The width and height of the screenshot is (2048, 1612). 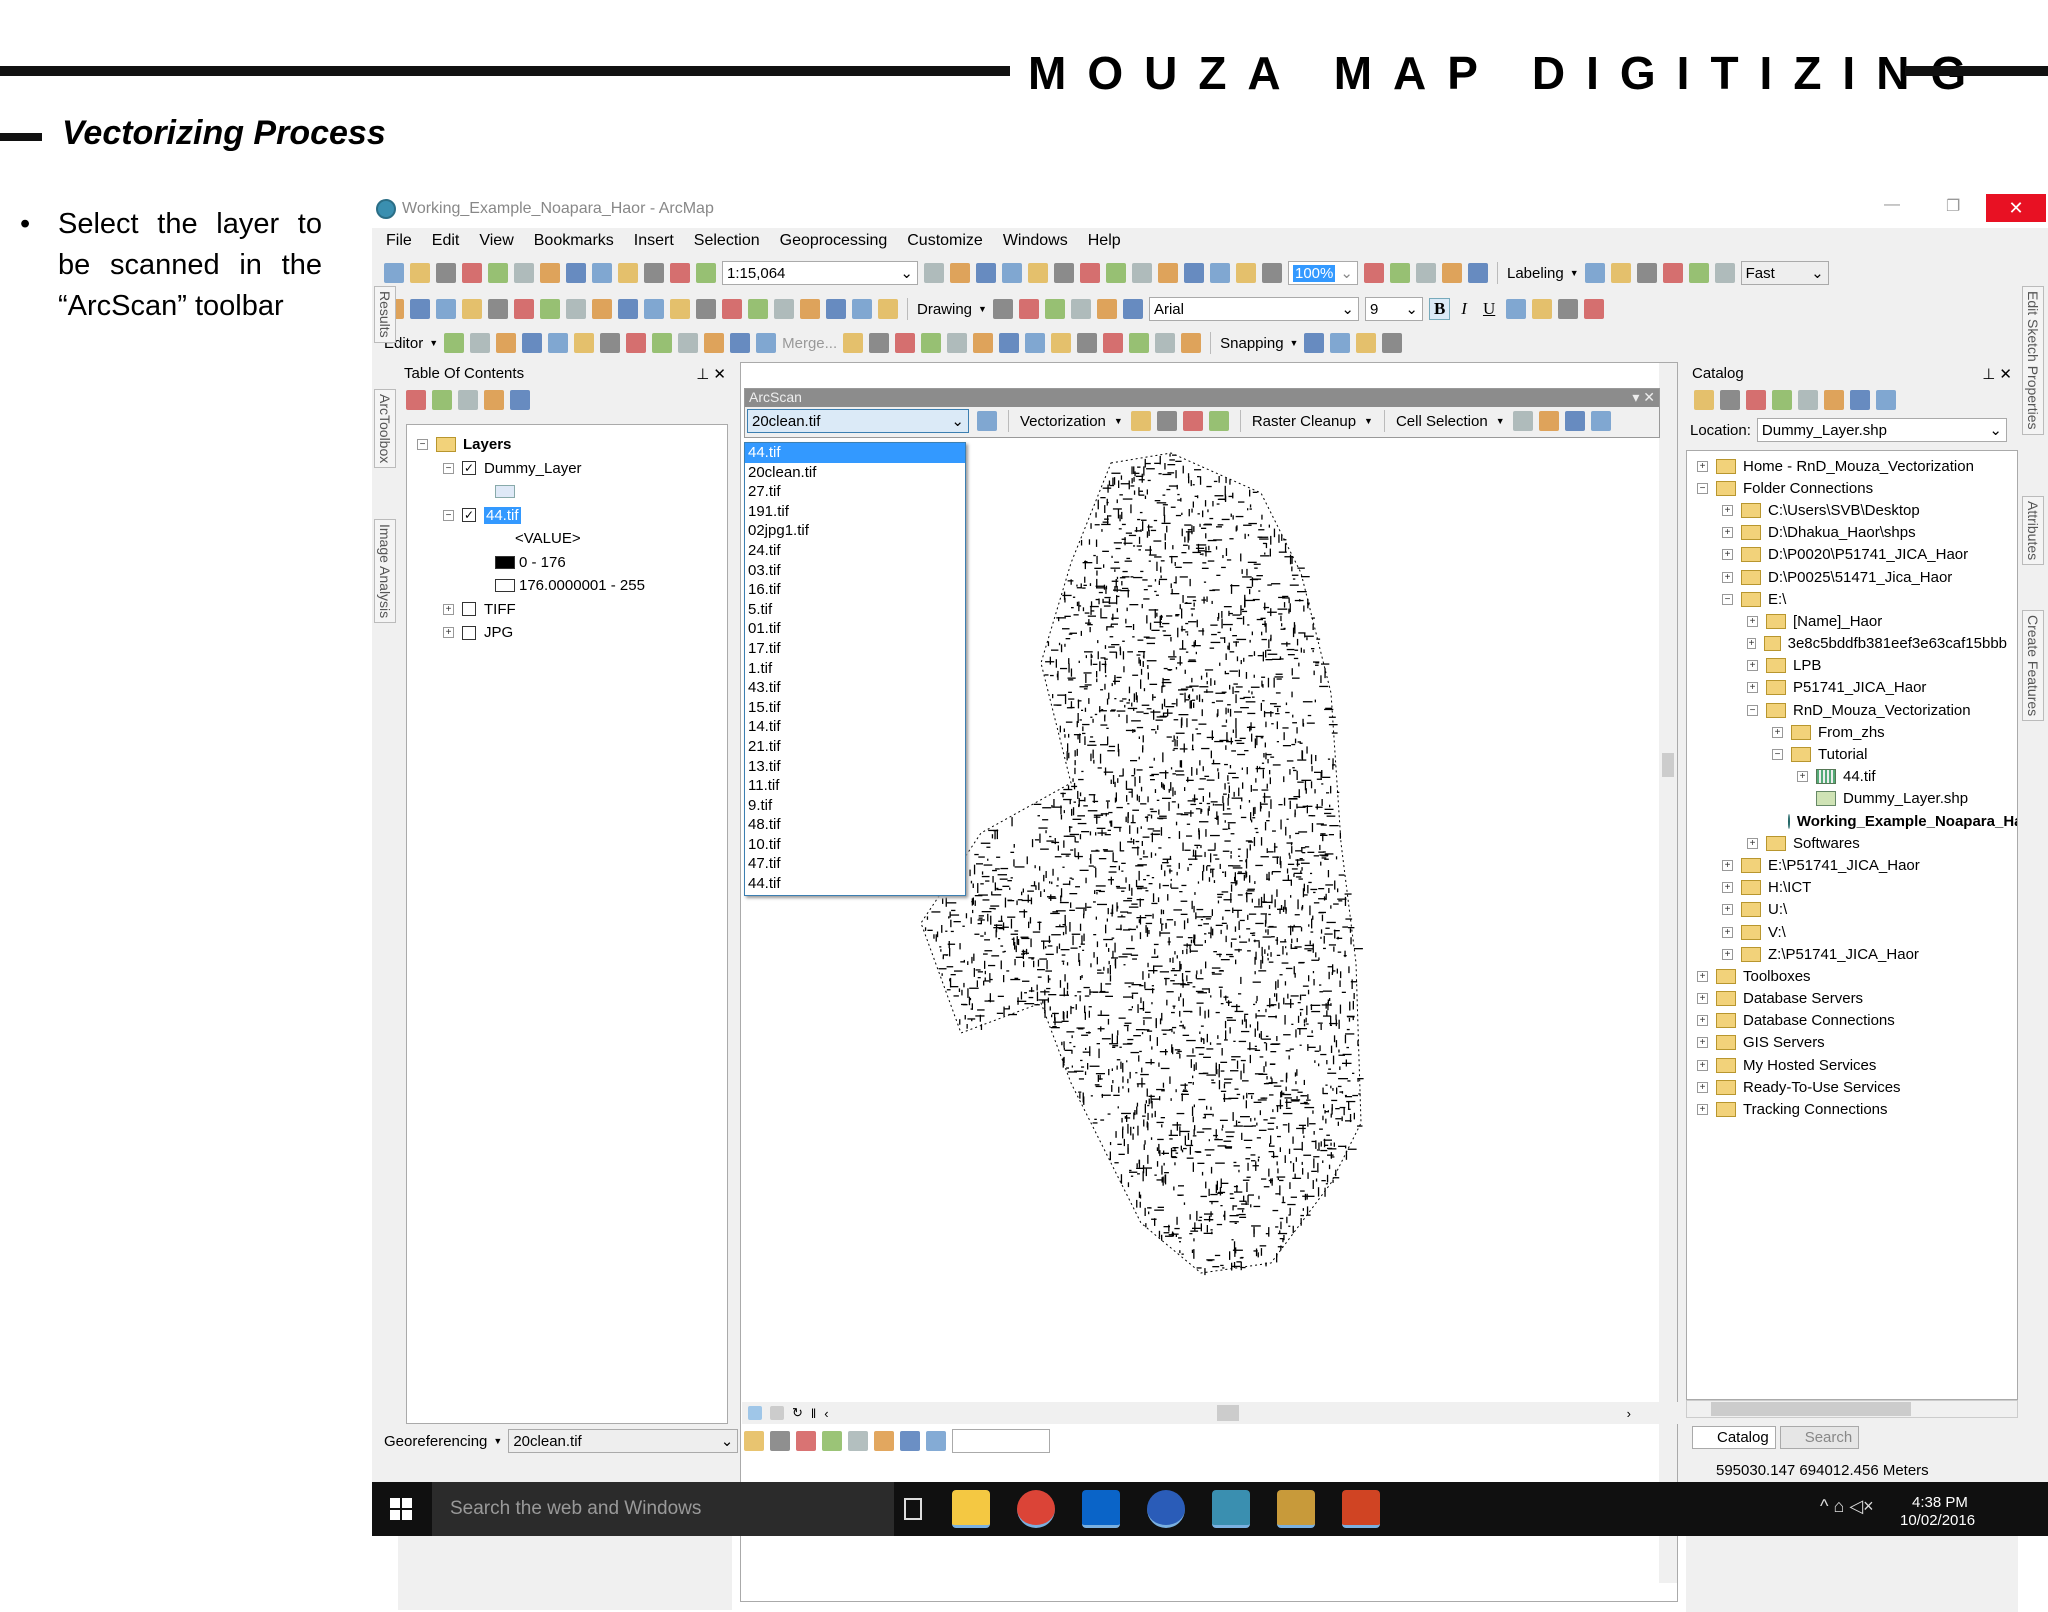 I want to click on layer-name: Dummy_Layer, so click(x=533, y=468).